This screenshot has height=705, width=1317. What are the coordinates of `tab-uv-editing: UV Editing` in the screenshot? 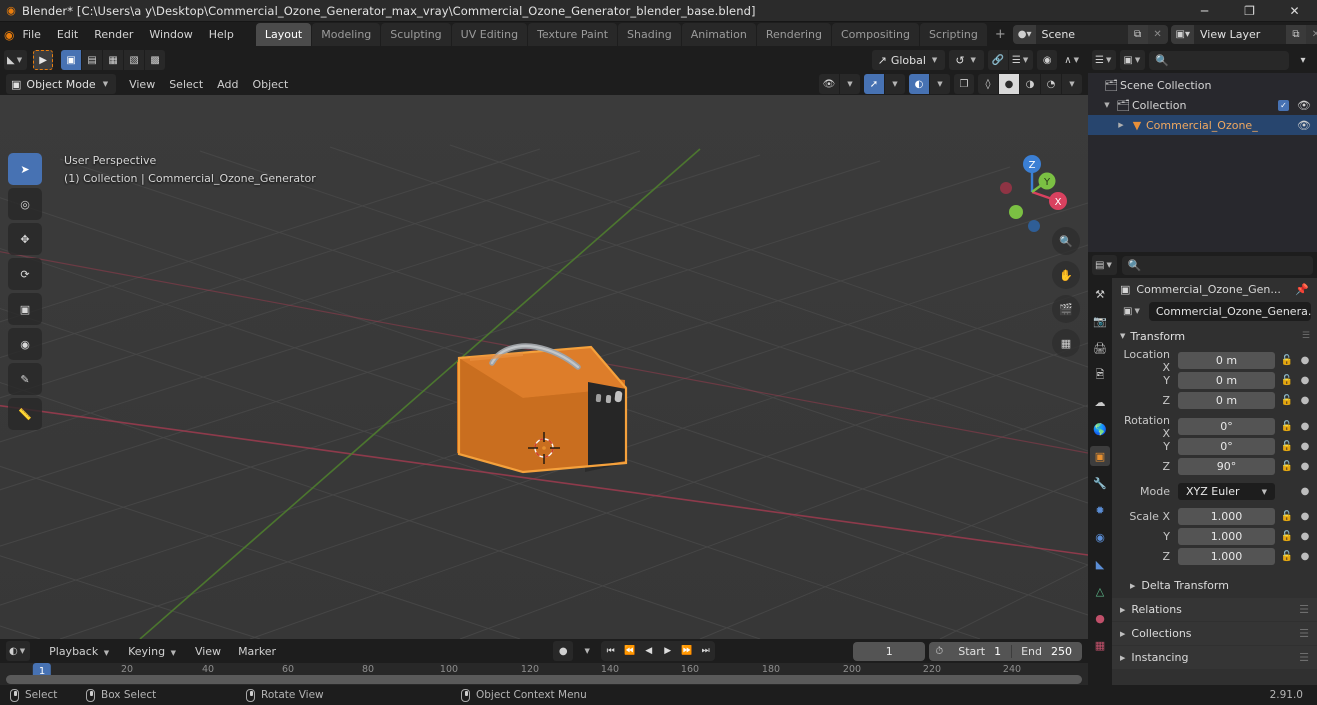 It's located at (489, 34).